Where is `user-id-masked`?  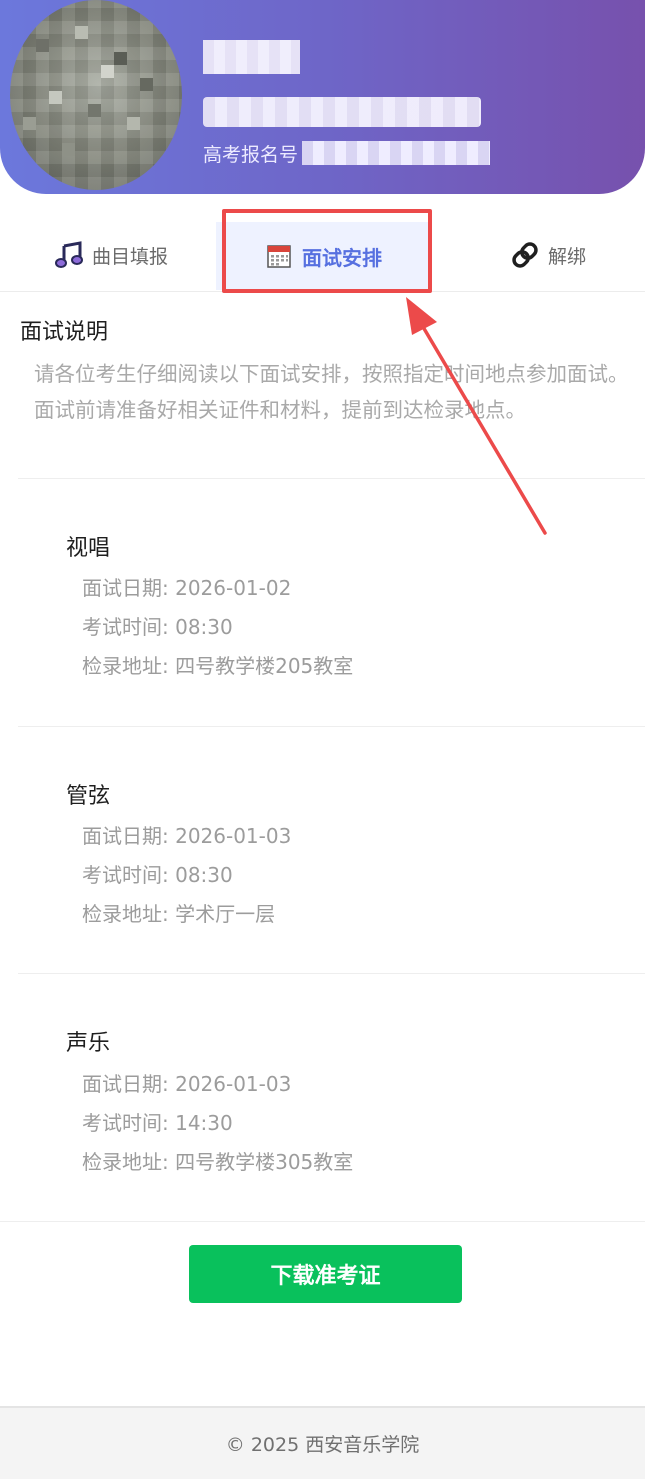
user-id-masked is located at coordinates (342, 112).